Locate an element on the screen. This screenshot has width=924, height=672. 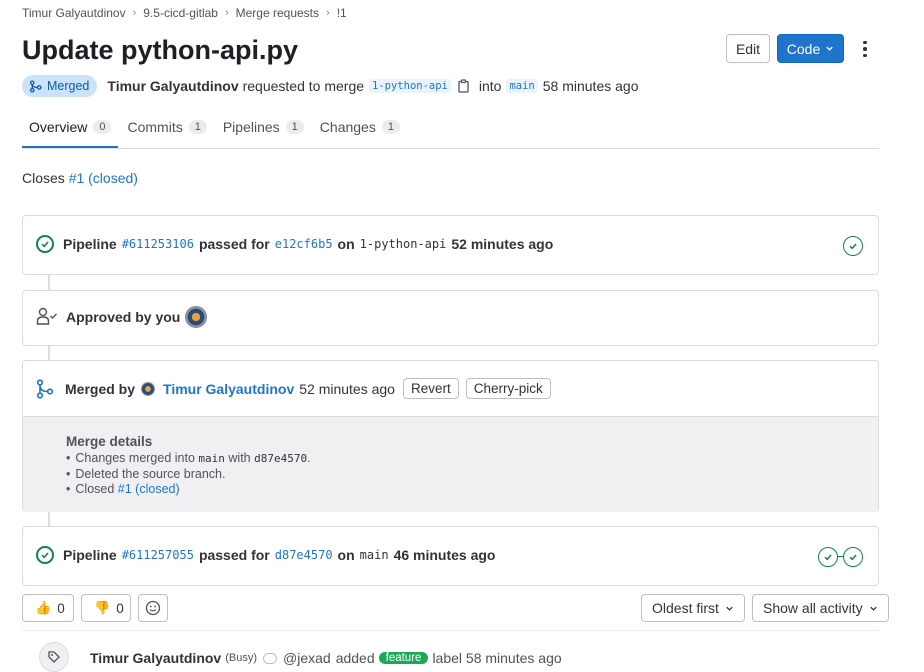
page-title: Update python-api.py is located at coordinates (160, 50).